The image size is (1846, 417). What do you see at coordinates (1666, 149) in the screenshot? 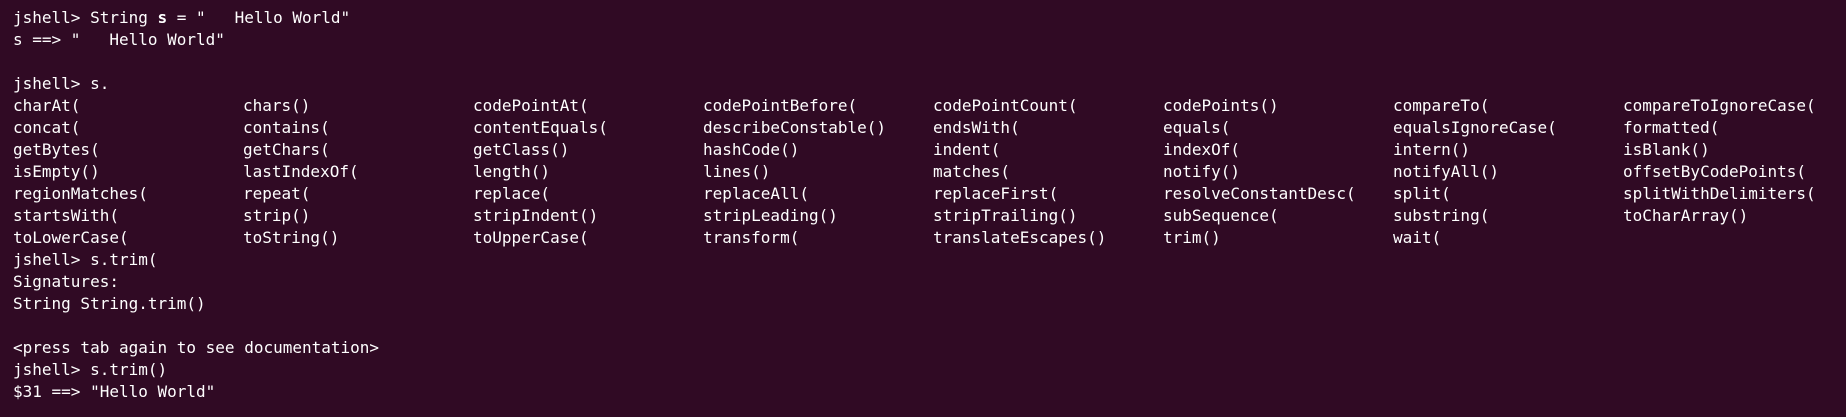
I see `completion-item: isBlank()` at bounding box center [1666, 149].